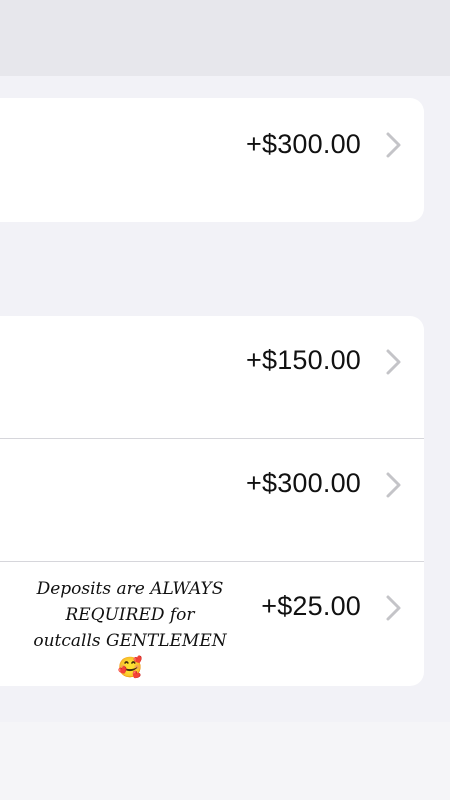 The width and height of the screenshot is (450, 800). I want to click on transaction-row: +$150.00, so click(212, 377).